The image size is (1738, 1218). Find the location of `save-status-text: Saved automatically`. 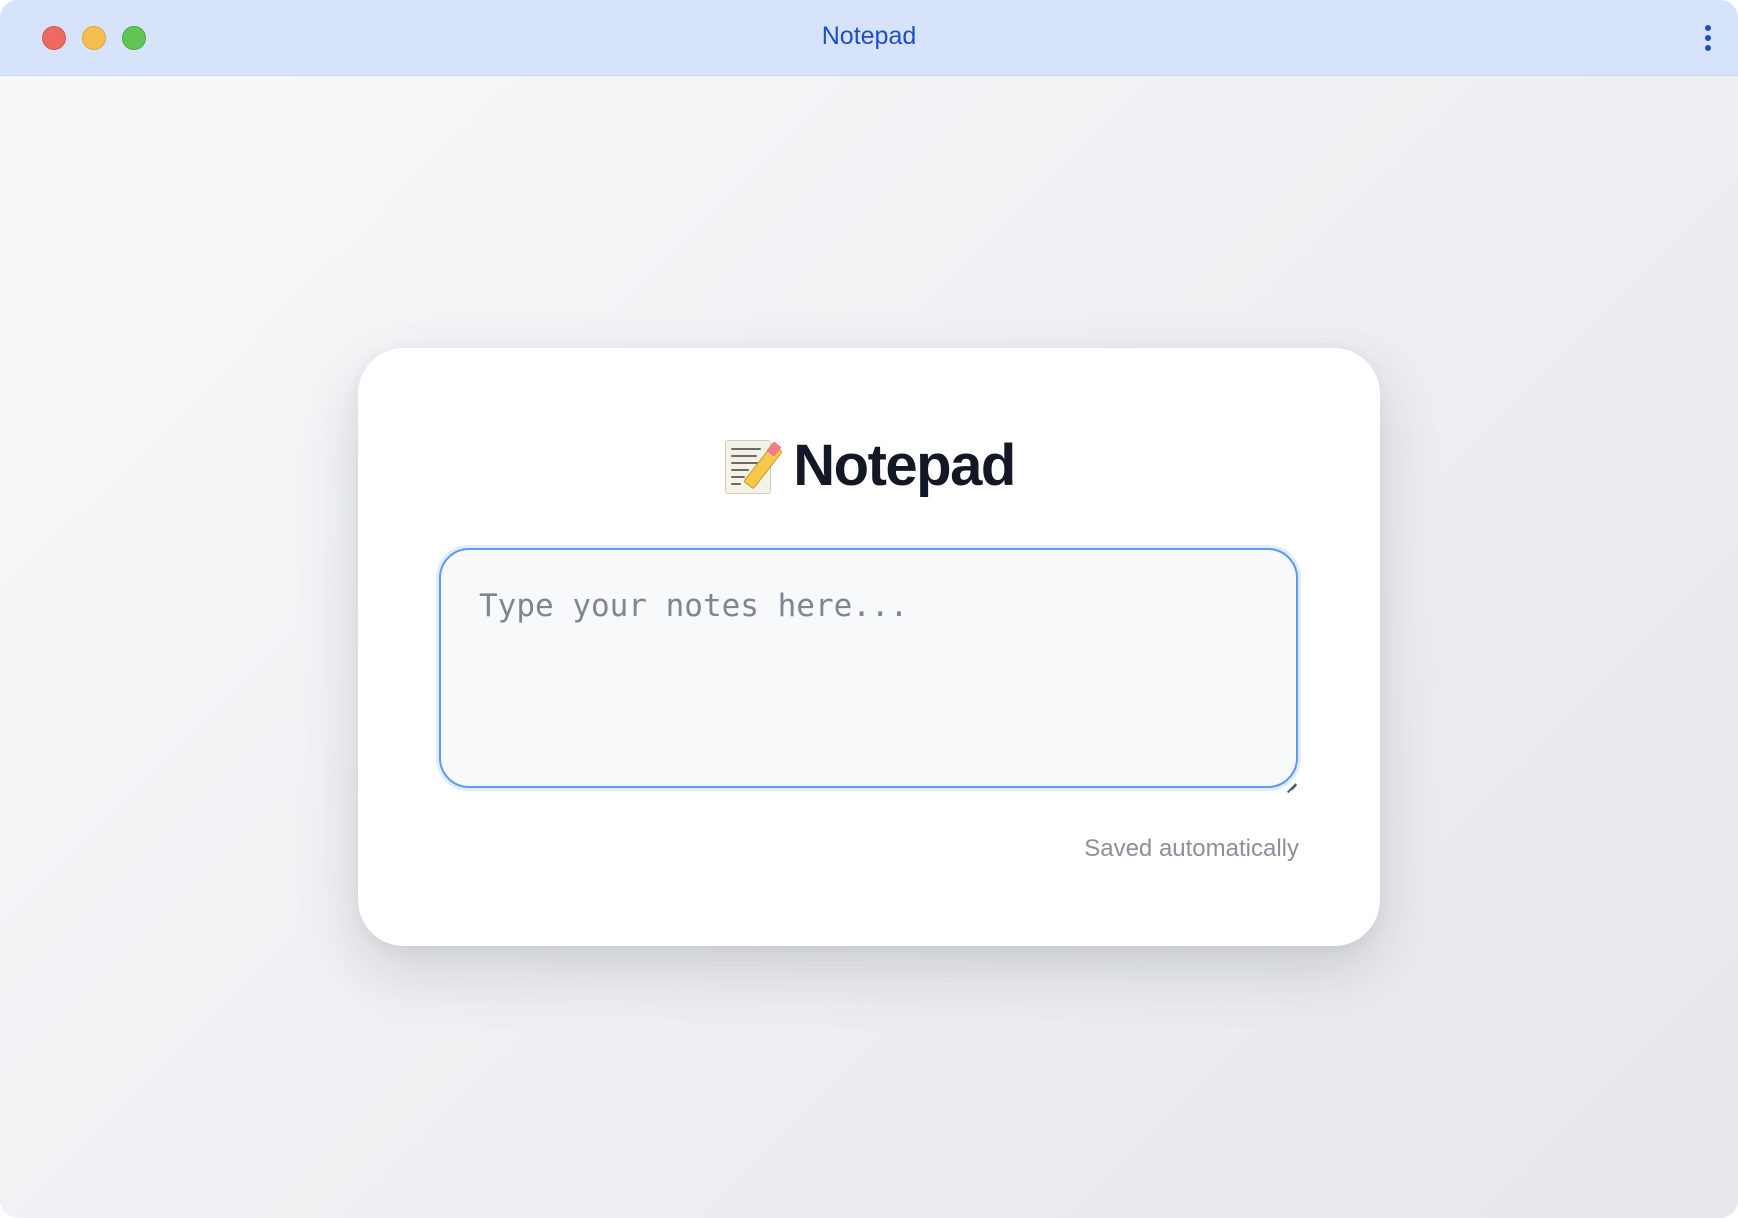

save-status-text: Saved automatically is located at coordinates (1191, 848).